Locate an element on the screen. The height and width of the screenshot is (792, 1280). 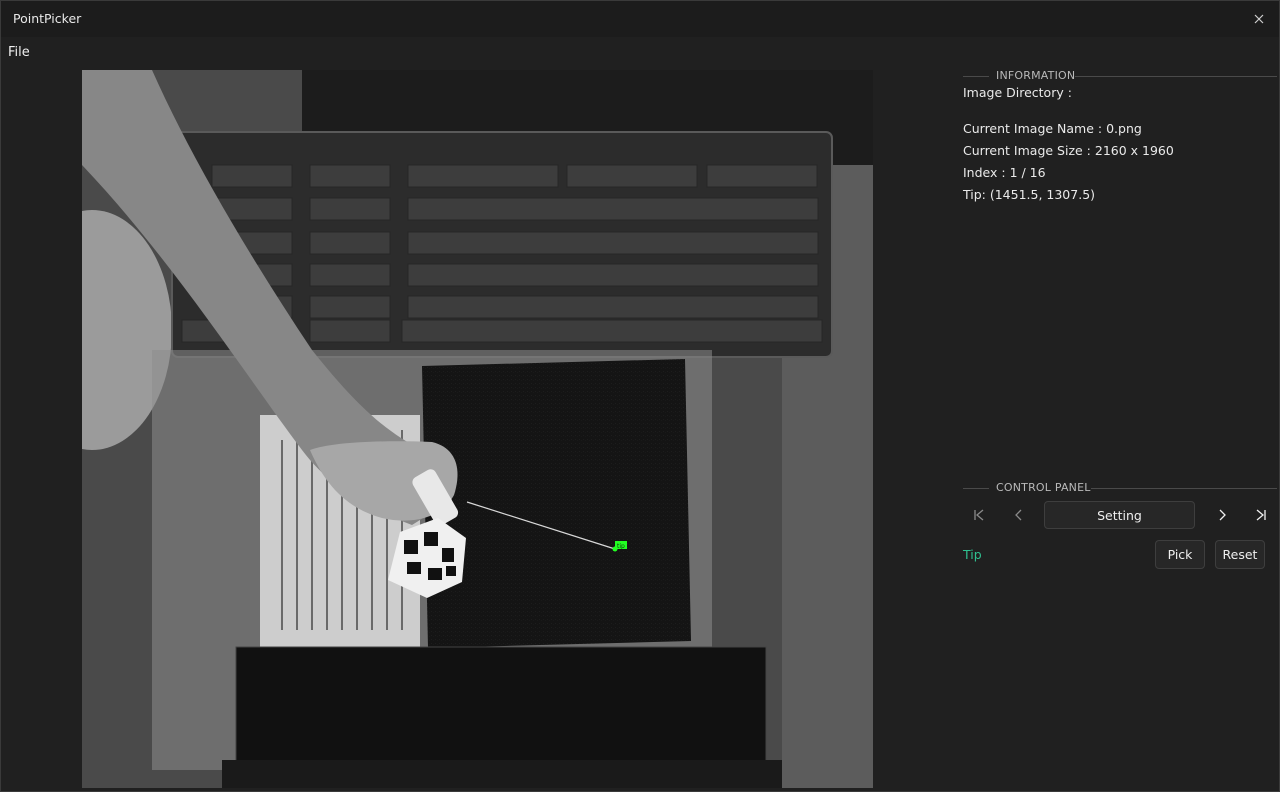
chevron-right-icon is located at coordinates (1222, 515).